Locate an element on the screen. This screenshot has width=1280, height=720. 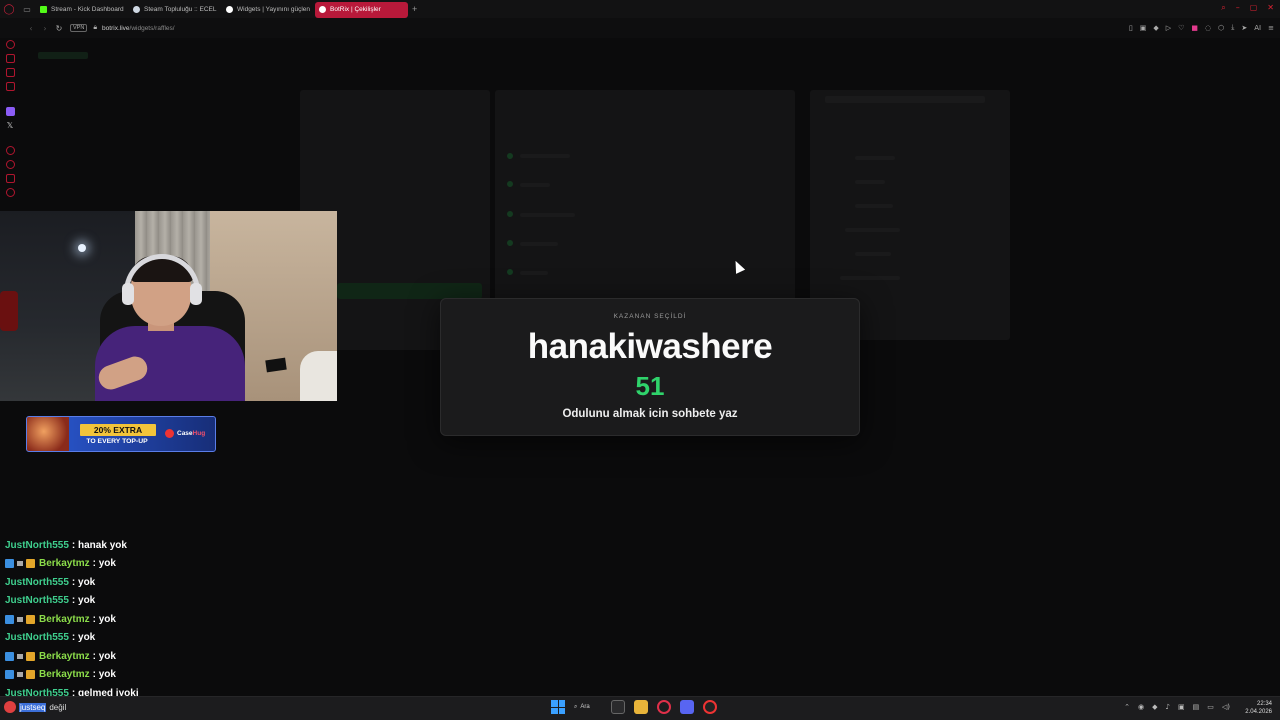
chat-icon: ◌ is located at coordinates (1208, 28).